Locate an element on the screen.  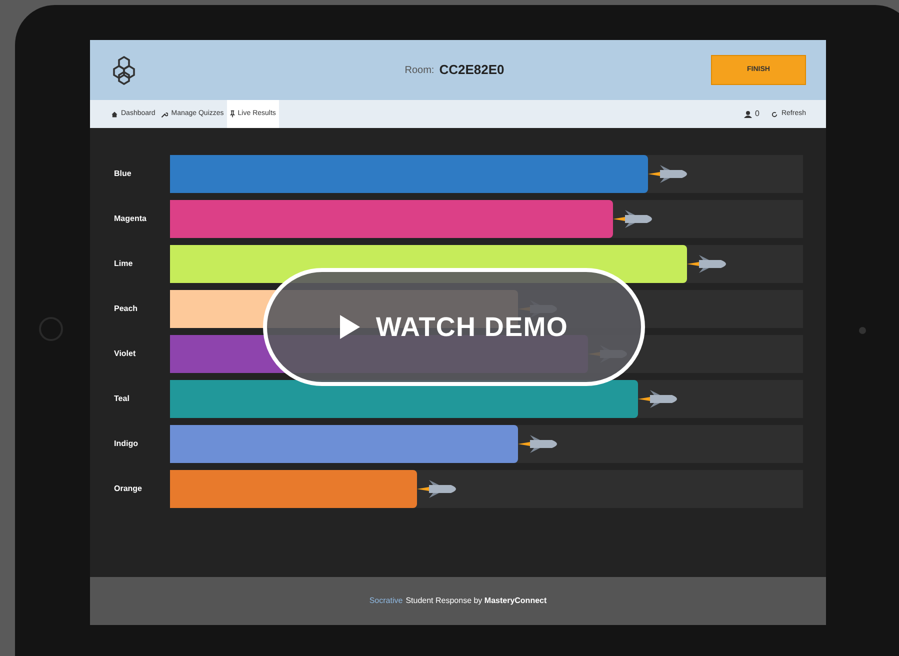
camera-icon is located at coordinates (862, 330).